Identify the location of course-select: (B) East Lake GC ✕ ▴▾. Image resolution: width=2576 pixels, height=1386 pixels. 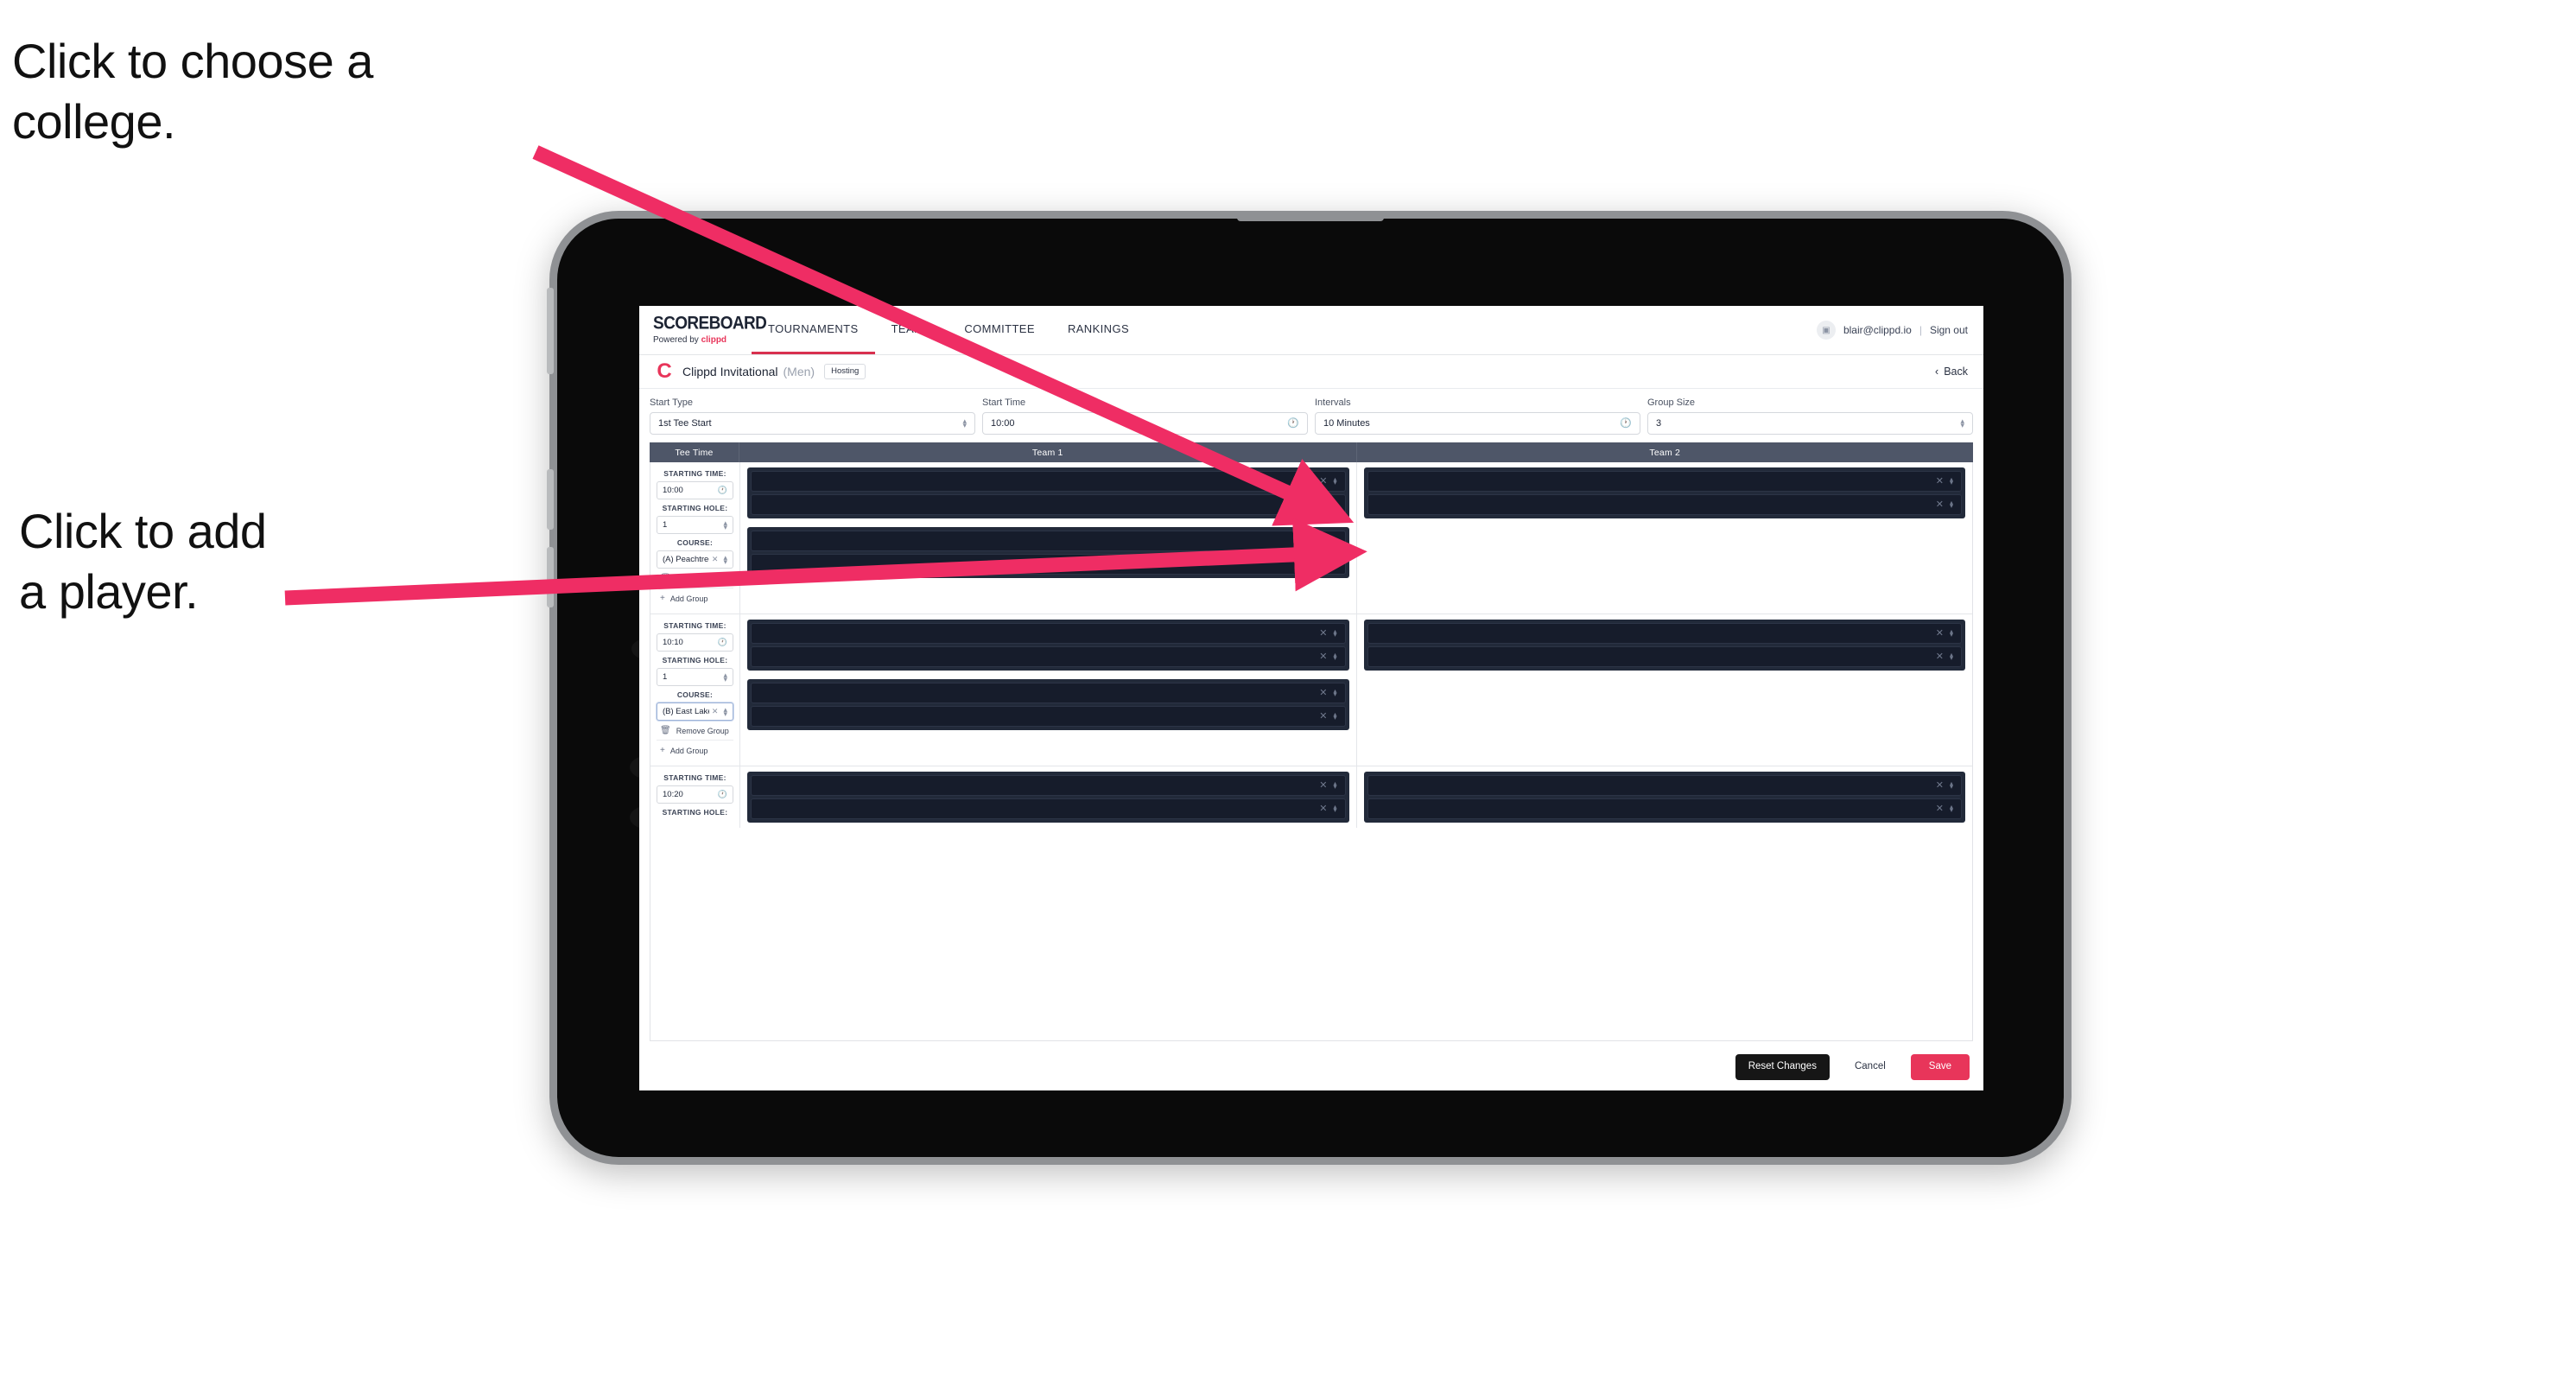
(695, 712).